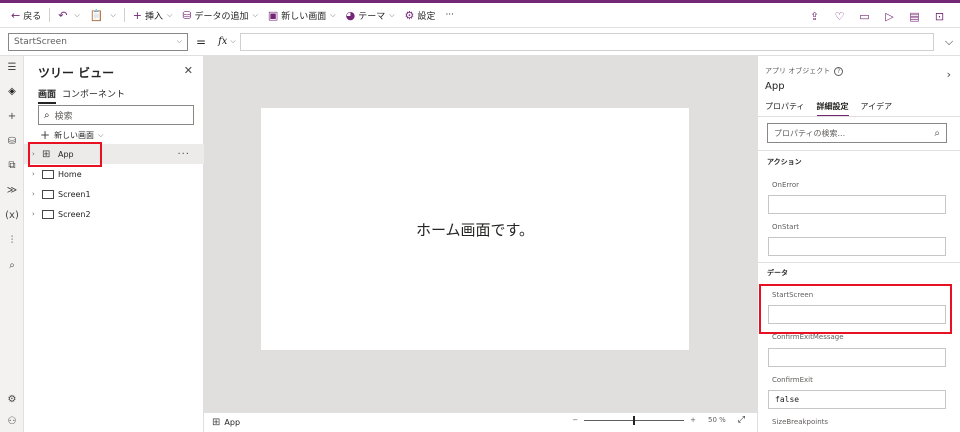  I want to click on more-options-icon: ···, so click(183, 154).